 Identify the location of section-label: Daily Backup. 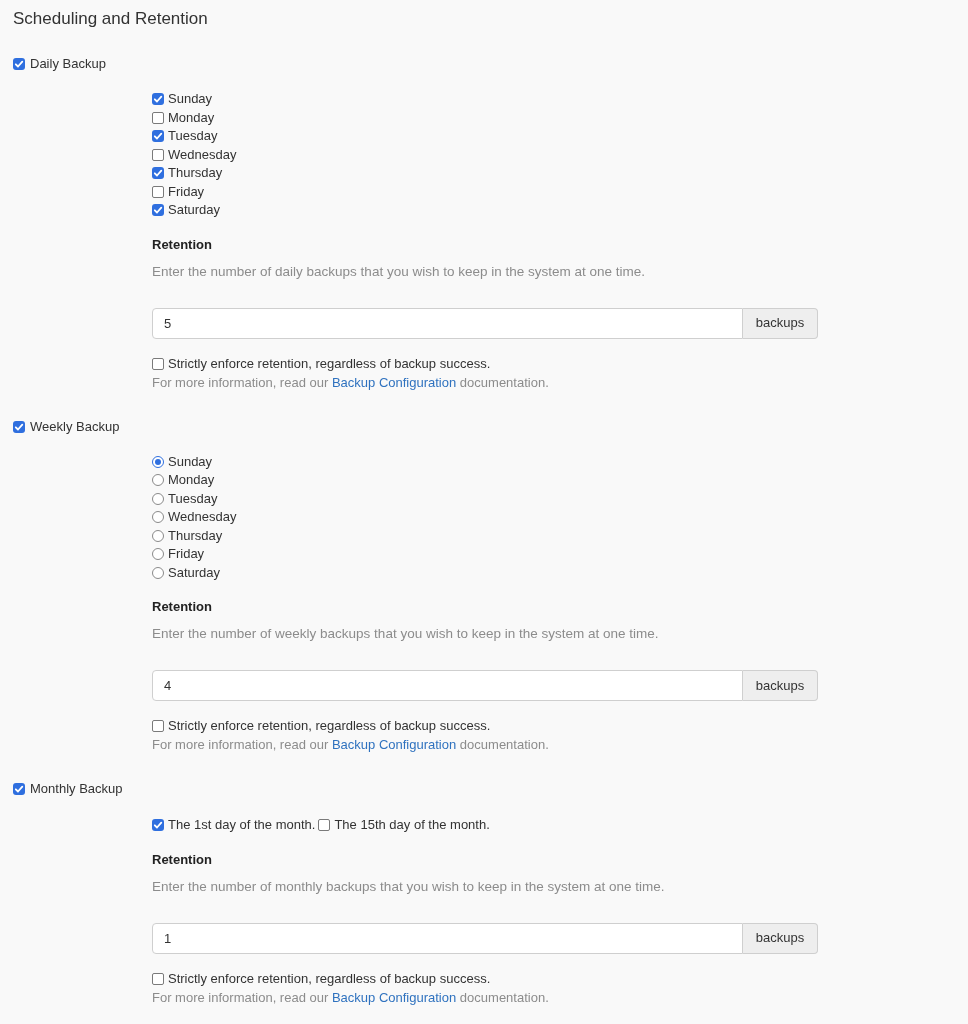
(68, 64).